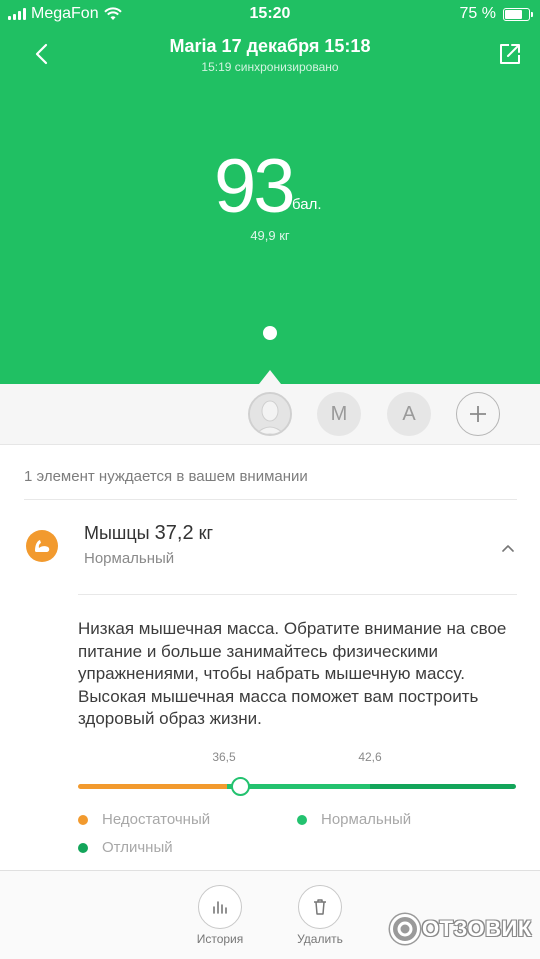 The image size is (540, 959). Describe the element at coordinates (156, 819) in the screenshot. I see `legend-label: Недостаточный` at that location.